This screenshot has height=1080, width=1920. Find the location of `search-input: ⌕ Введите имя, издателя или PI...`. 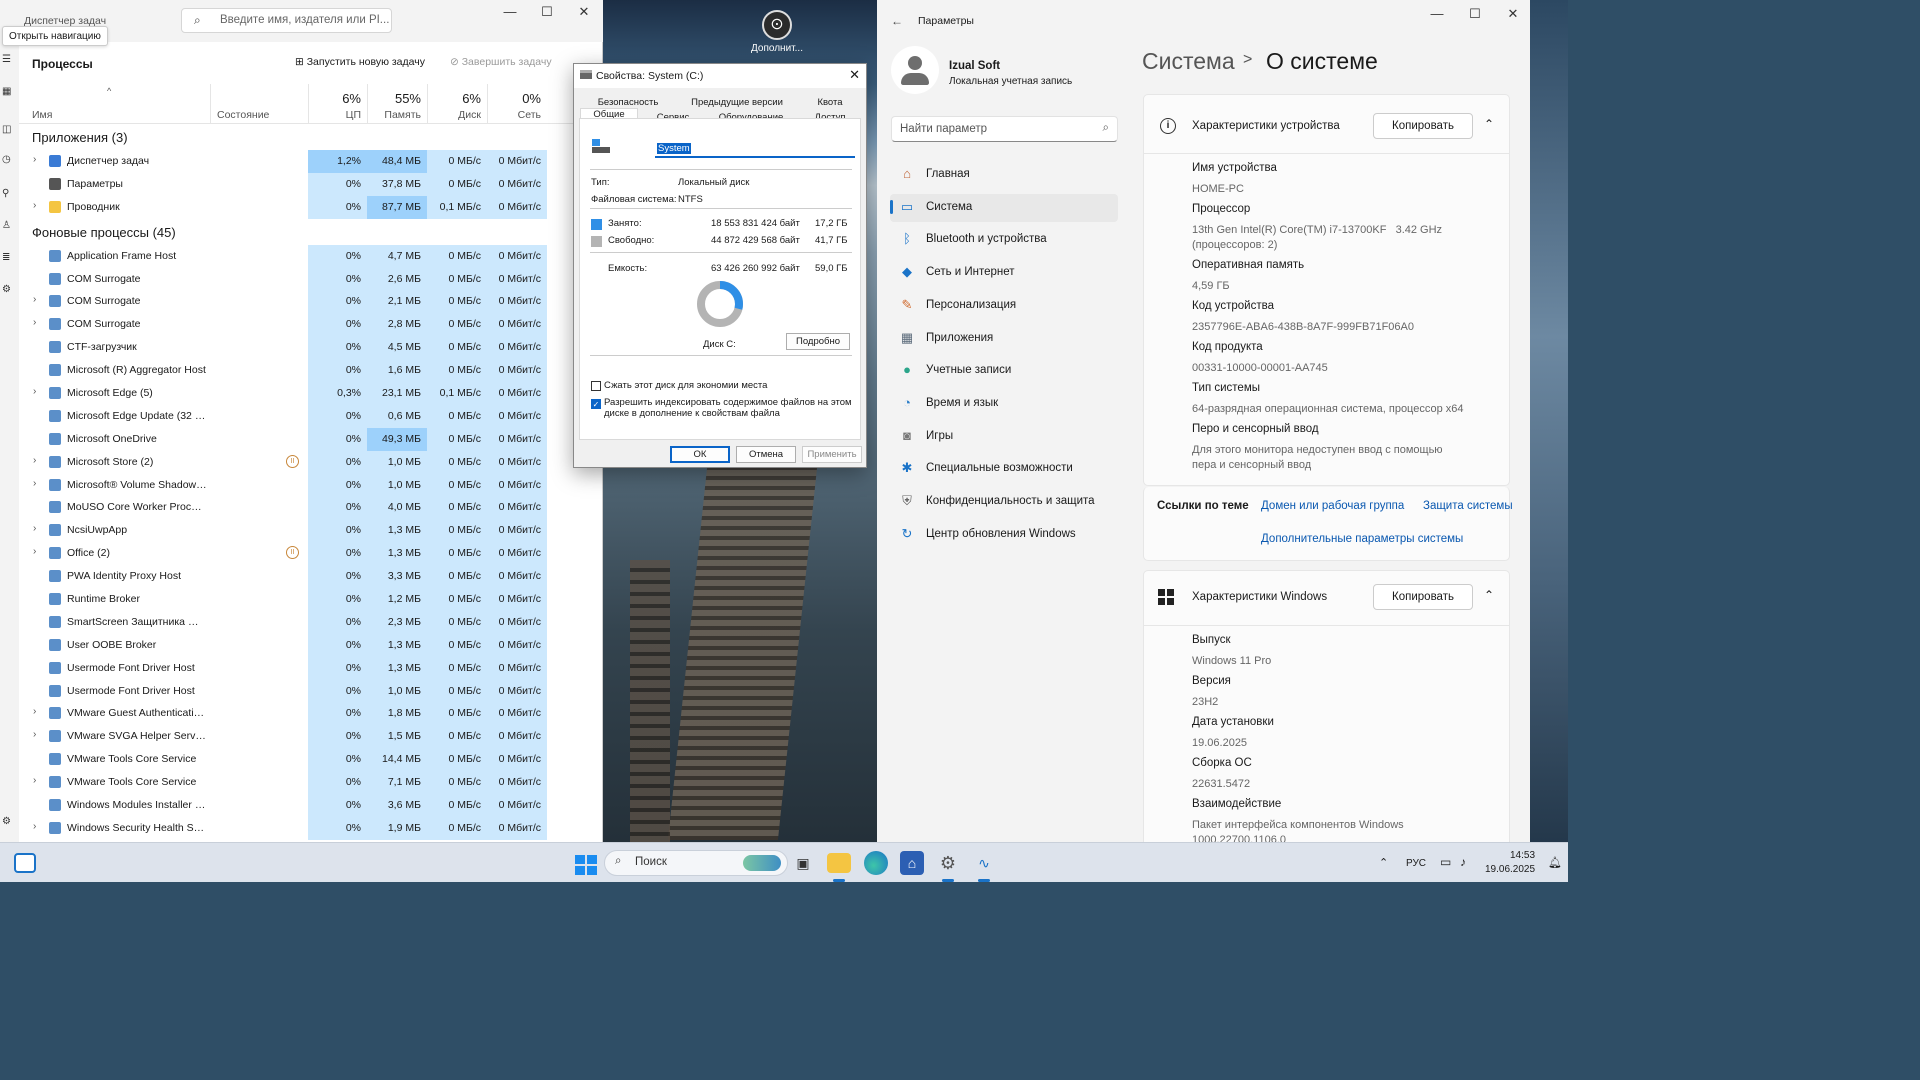

search-input: ⌕ Введите имя, издателя или PI... is located at coordinates (286, 20).